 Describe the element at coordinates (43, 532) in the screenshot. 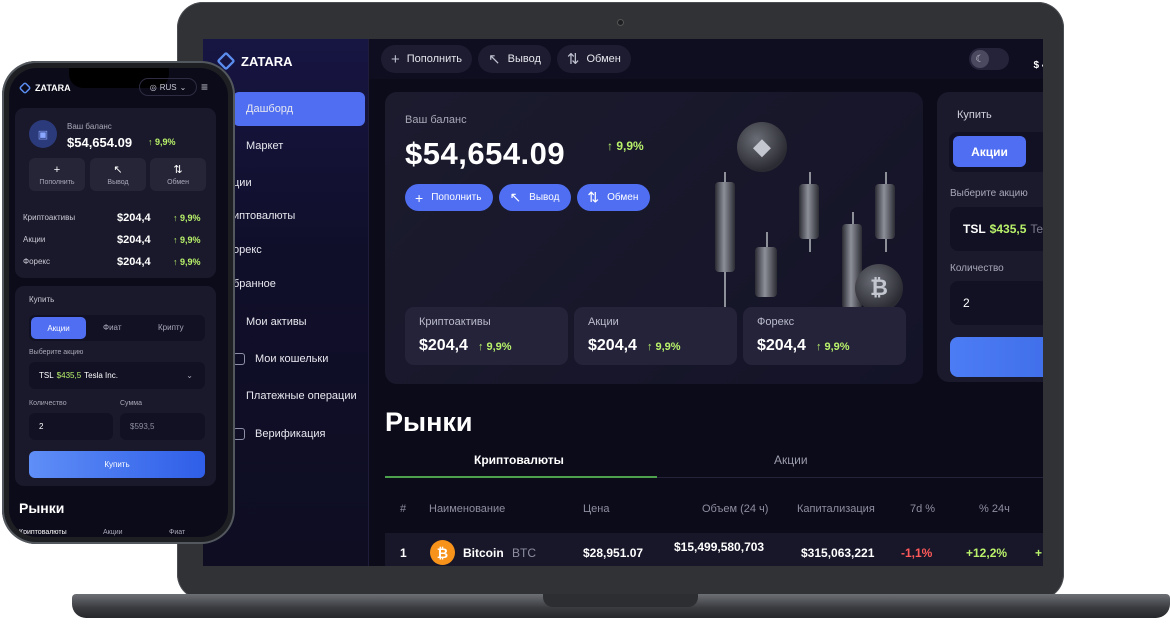

I see `mobile-tab-crypto-markets: Криптовалюты` at that location.